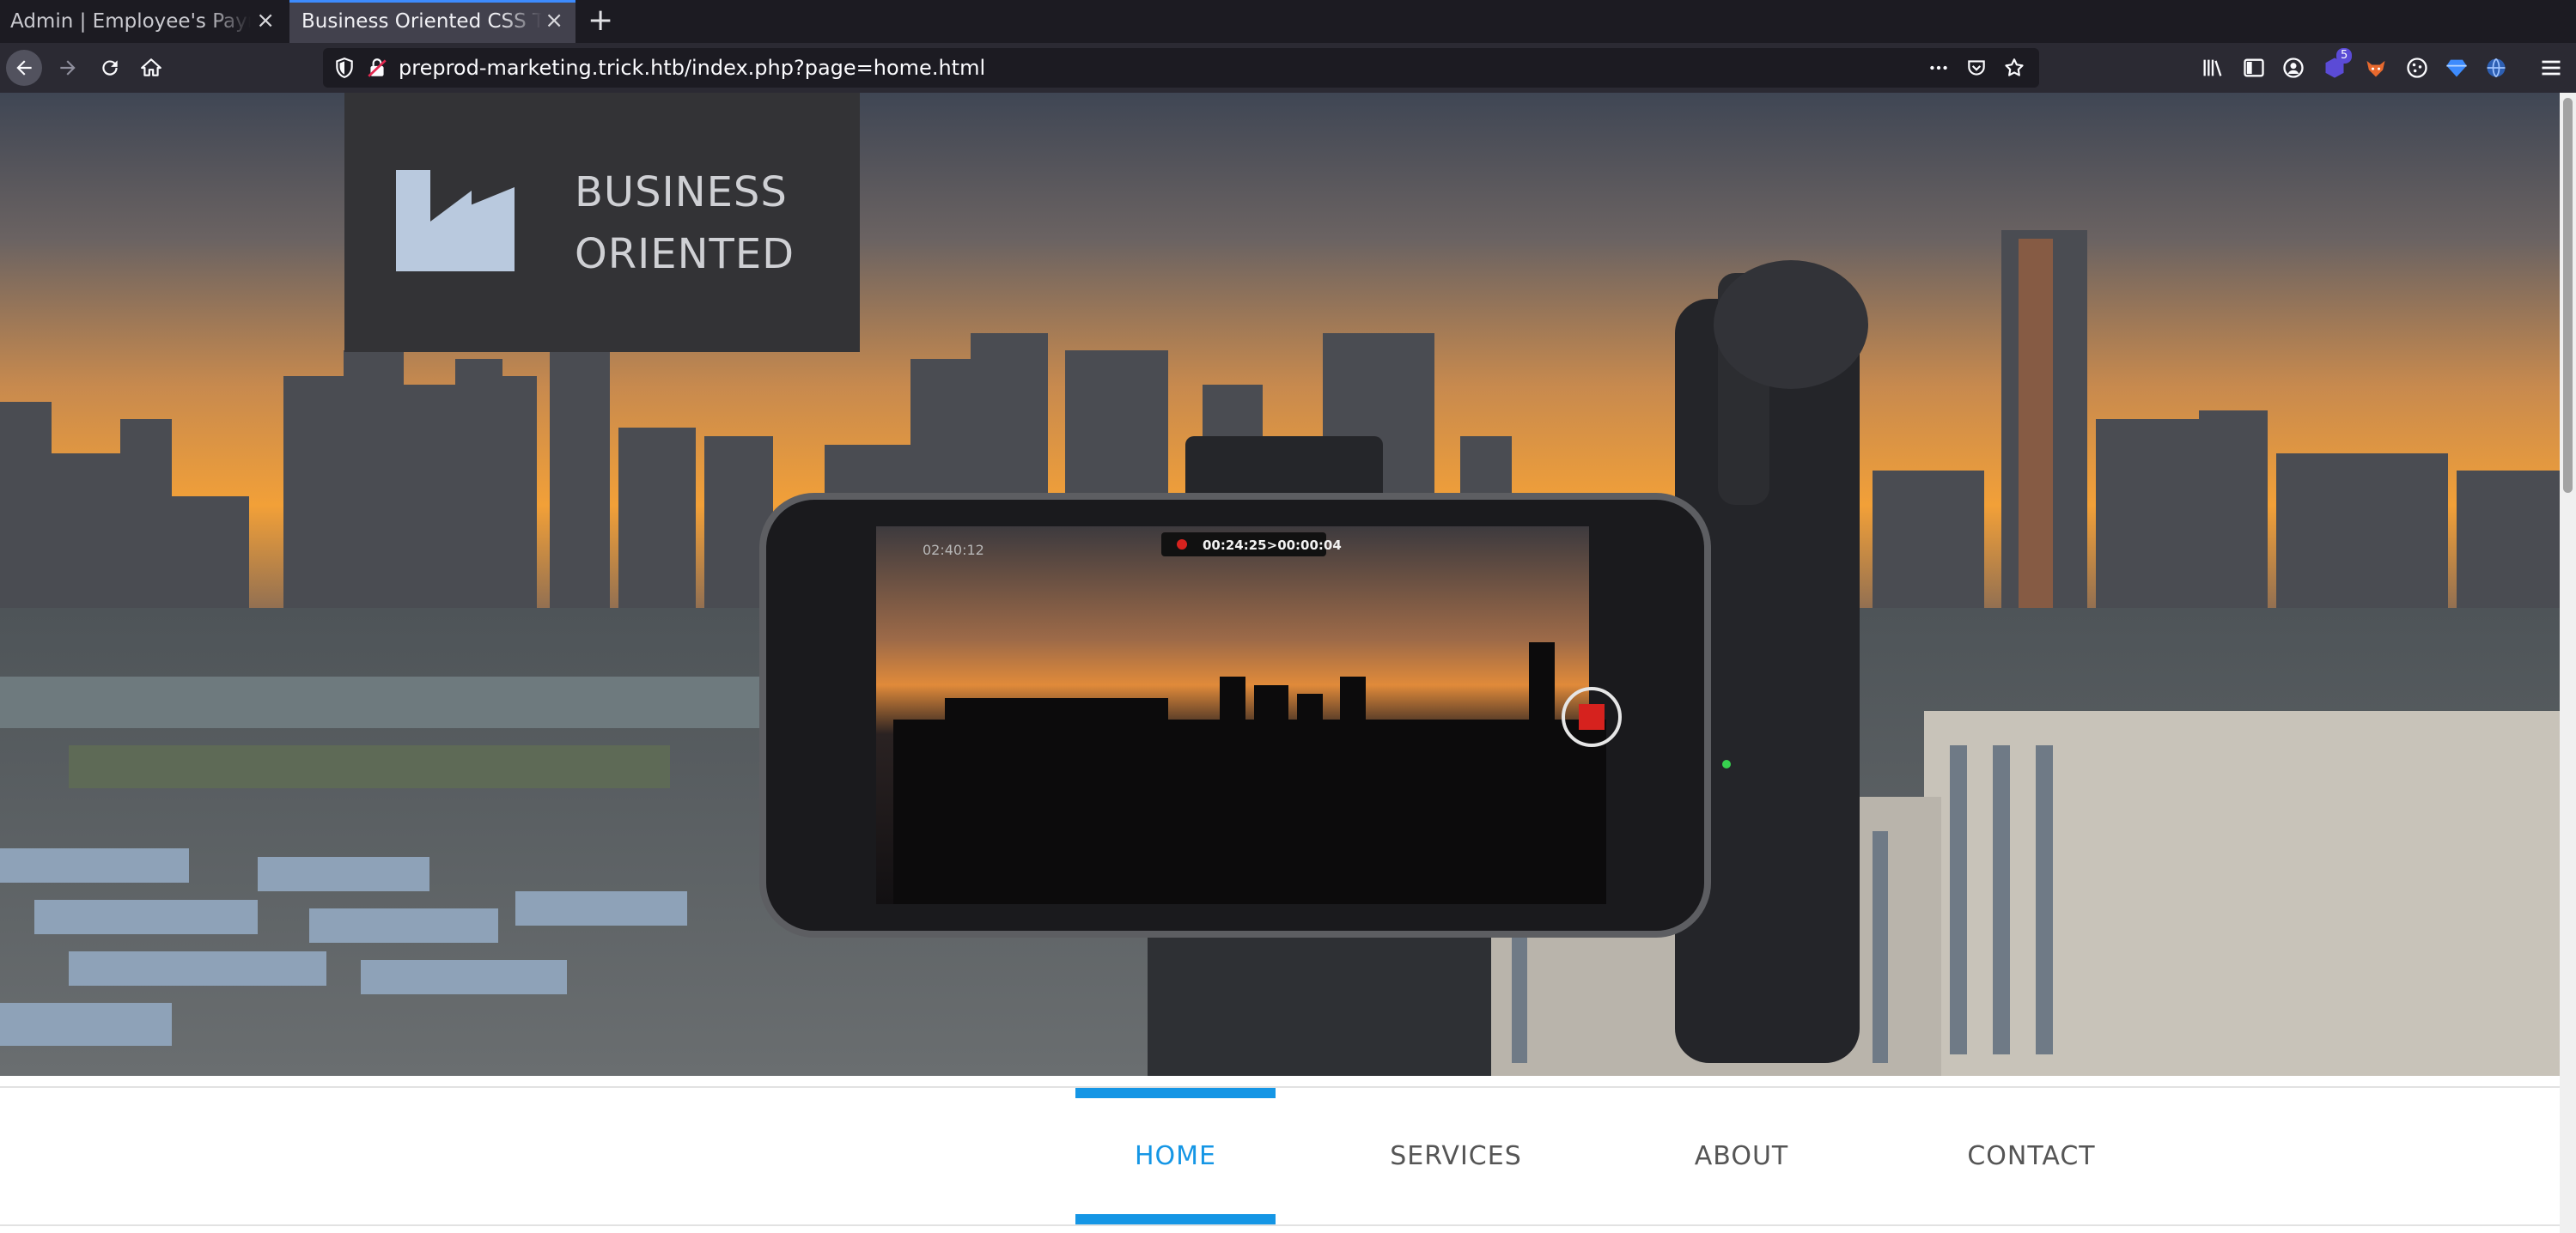 The width and height of the screenshot is (2576, 1233). Describe the element at coordinates (421, 21) in the screenshot. I see `tab-title: Business Oriented CSS Template` at that location.